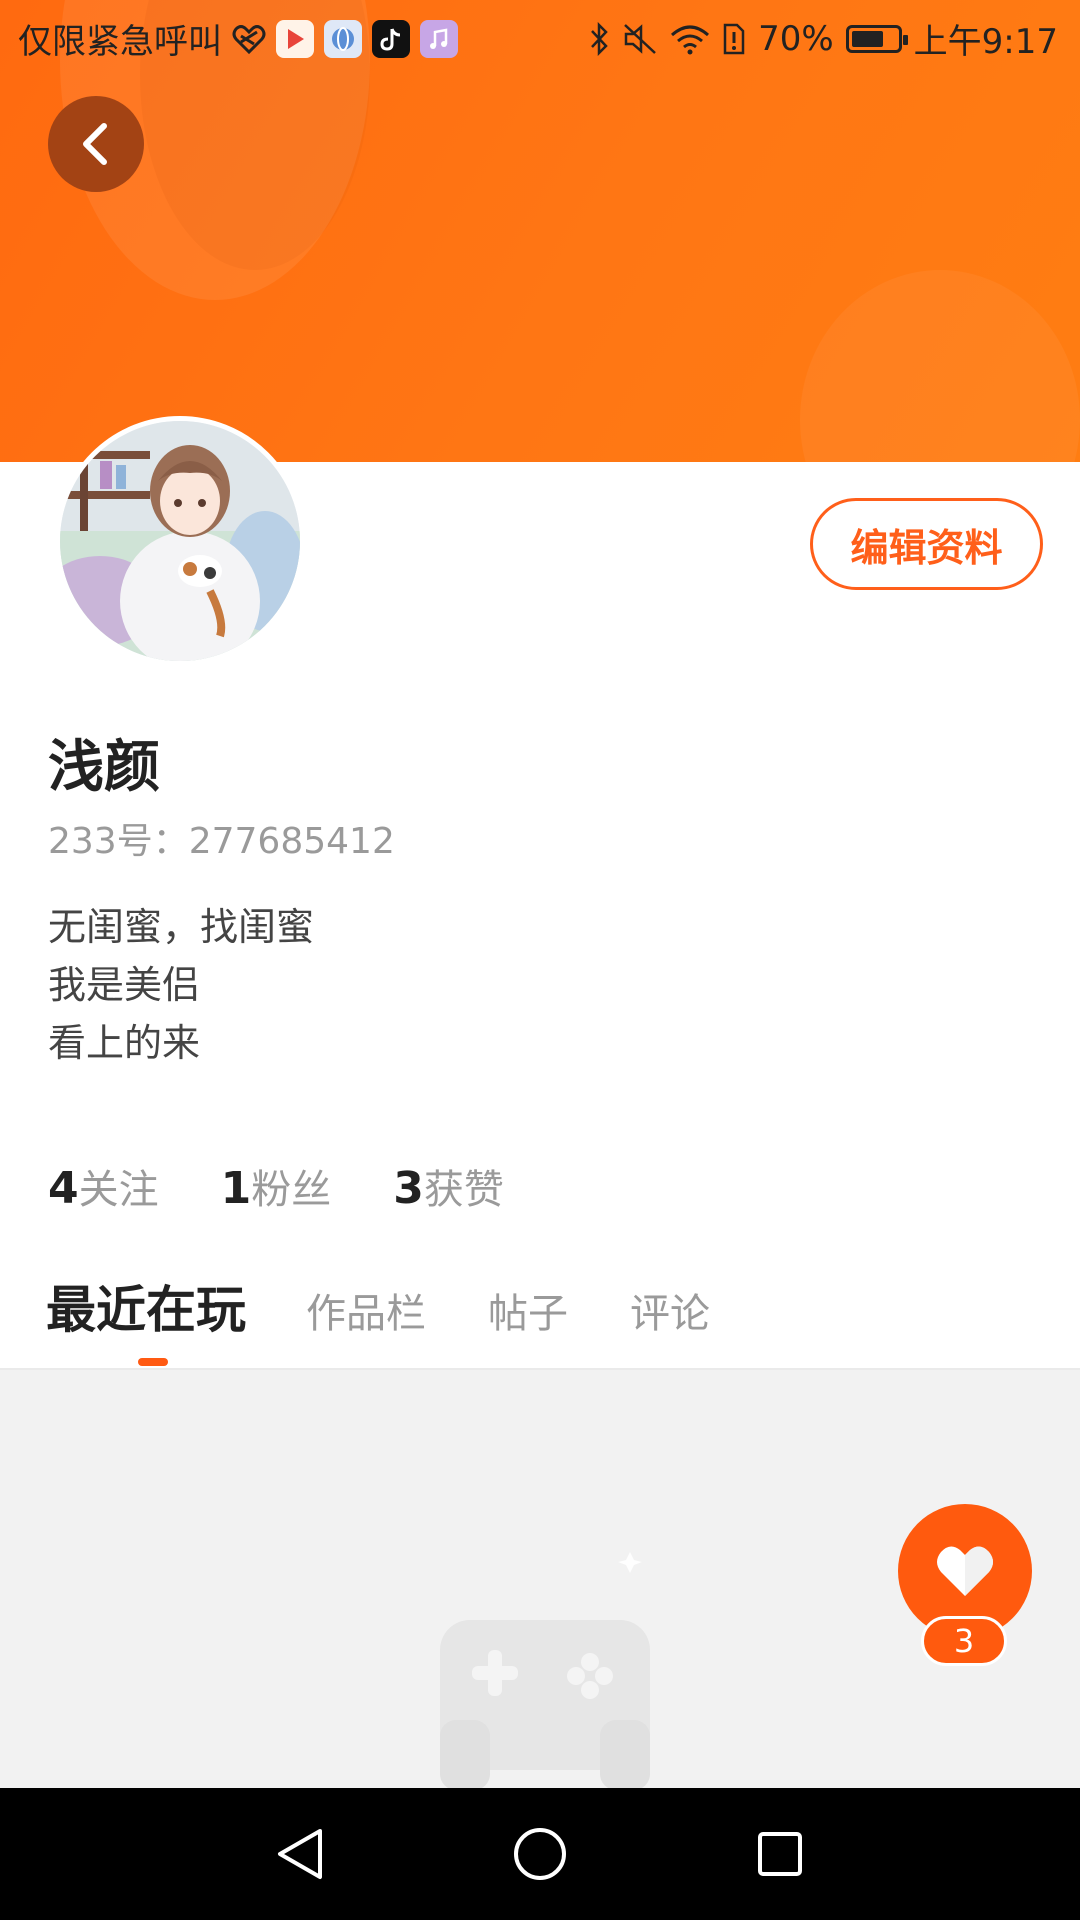 The width and height of the screenshot is (1080, 1920). What do you see at coordinates (180, 541) in the screenshot?
I see `avatar` at bounding box center [180, 541].